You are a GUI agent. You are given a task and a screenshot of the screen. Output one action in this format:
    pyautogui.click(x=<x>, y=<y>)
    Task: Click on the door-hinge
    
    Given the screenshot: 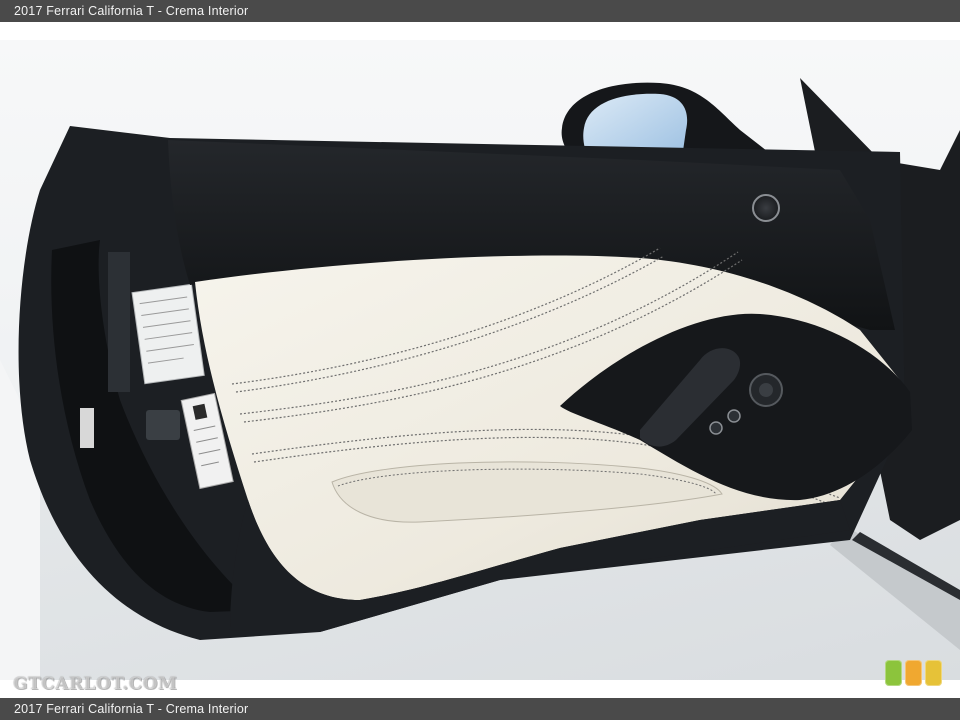 What is the action you would take?
    pyautogui.click(x=119, y=322)
    